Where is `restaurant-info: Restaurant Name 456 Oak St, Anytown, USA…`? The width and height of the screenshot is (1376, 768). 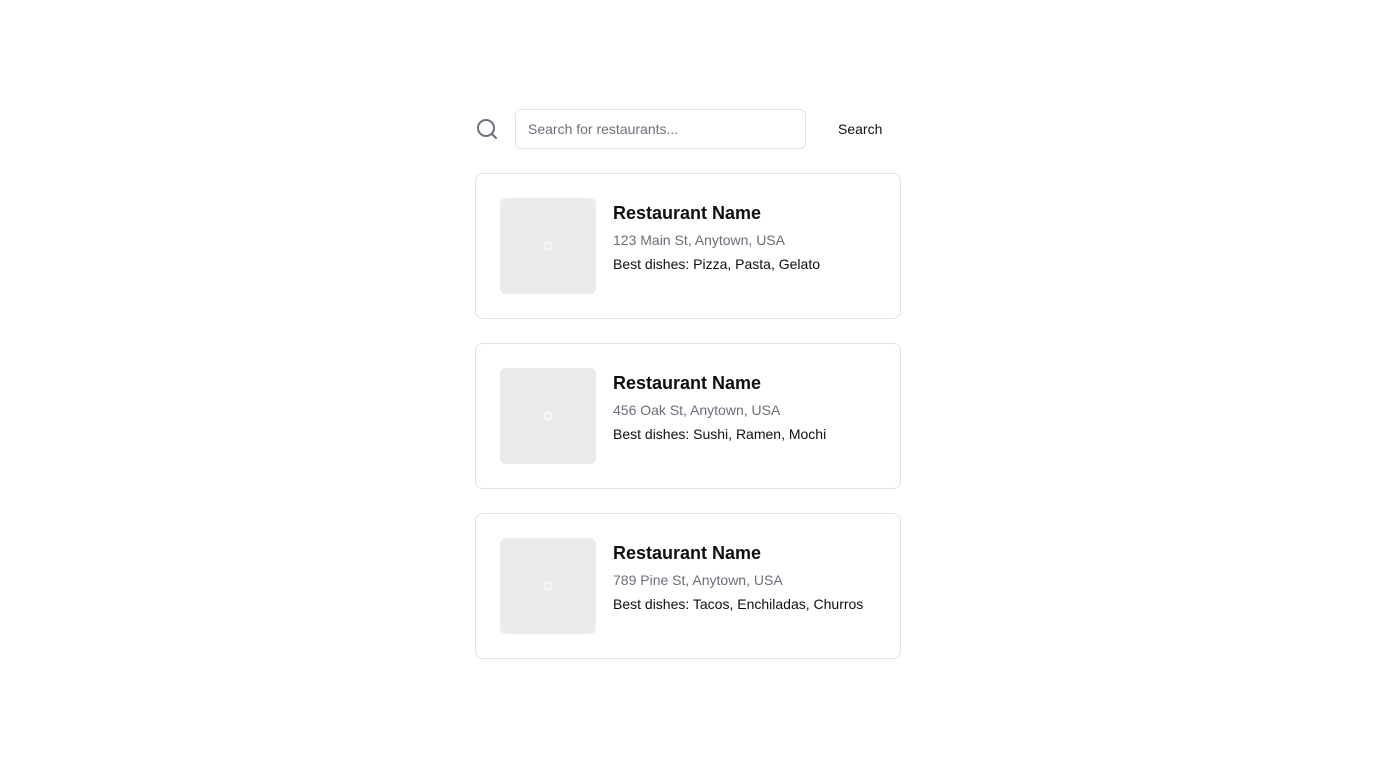
restaurant-info: Restaurant Name 456 Oak St, Anytown, USA… is located at coordinates (719, 406).